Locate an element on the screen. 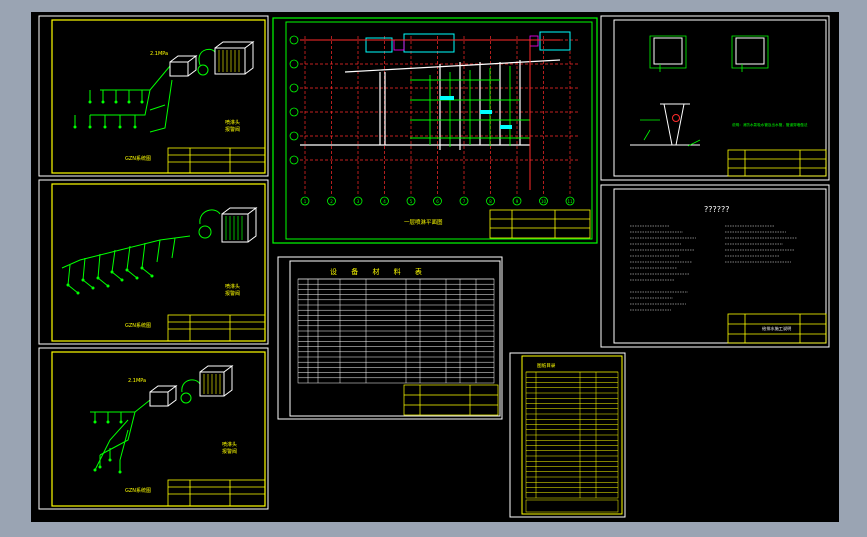 The width and height of the screenshot is (867, 537). axis-label: 2 is located at coordinates (331, 201).